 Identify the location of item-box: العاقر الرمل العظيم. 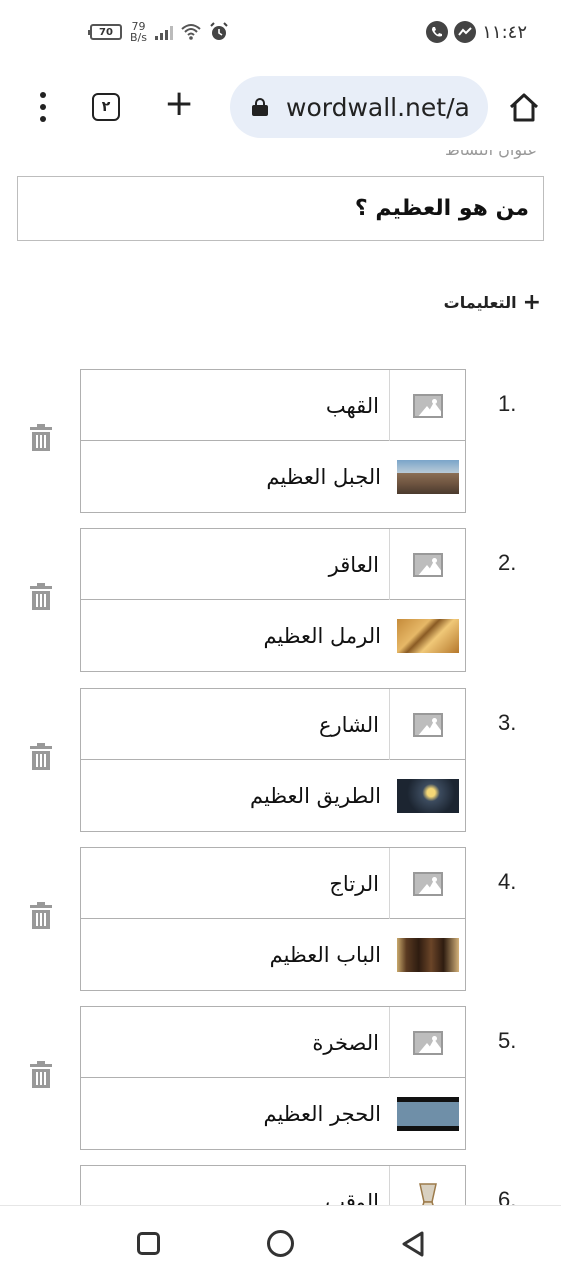
(273, 600).